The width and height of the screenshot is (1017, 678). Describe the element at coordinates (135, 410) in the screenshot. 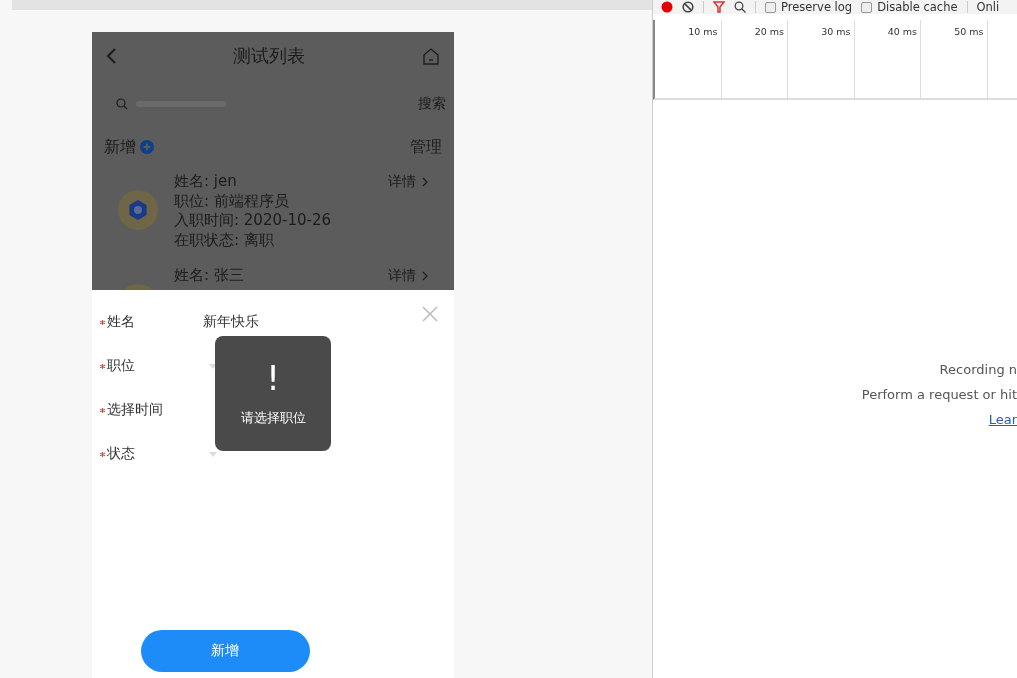

I see `field-label: 选择时间` at that location.